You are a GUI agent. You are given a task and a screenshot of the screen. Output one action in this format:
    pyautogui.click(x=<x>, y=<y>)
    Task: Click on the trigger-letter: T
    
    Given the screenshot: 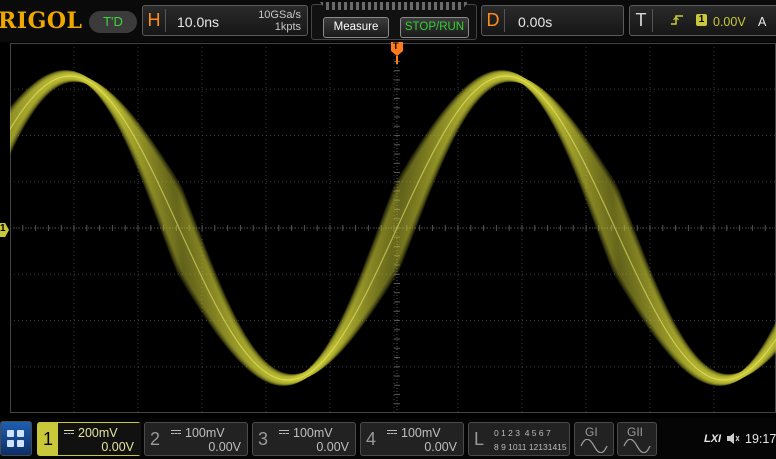 What is the action you would take?
    pyautogui.click(x=641, y=20)
    